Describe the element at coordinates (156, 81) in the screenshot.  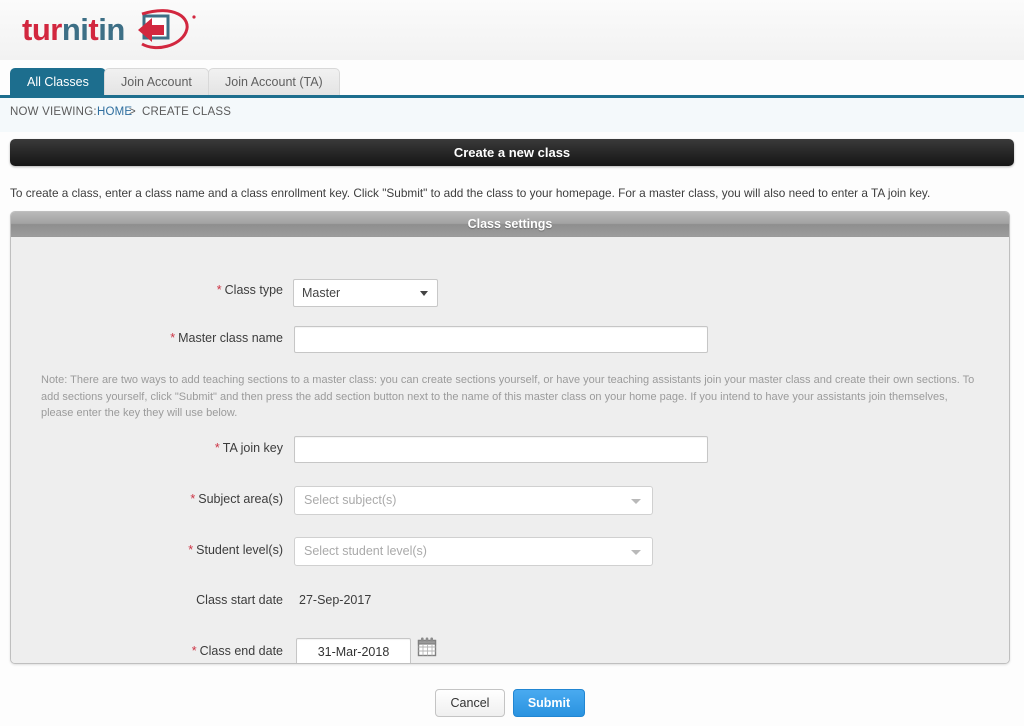
I see `tab-join-account: Join Account` at that location.